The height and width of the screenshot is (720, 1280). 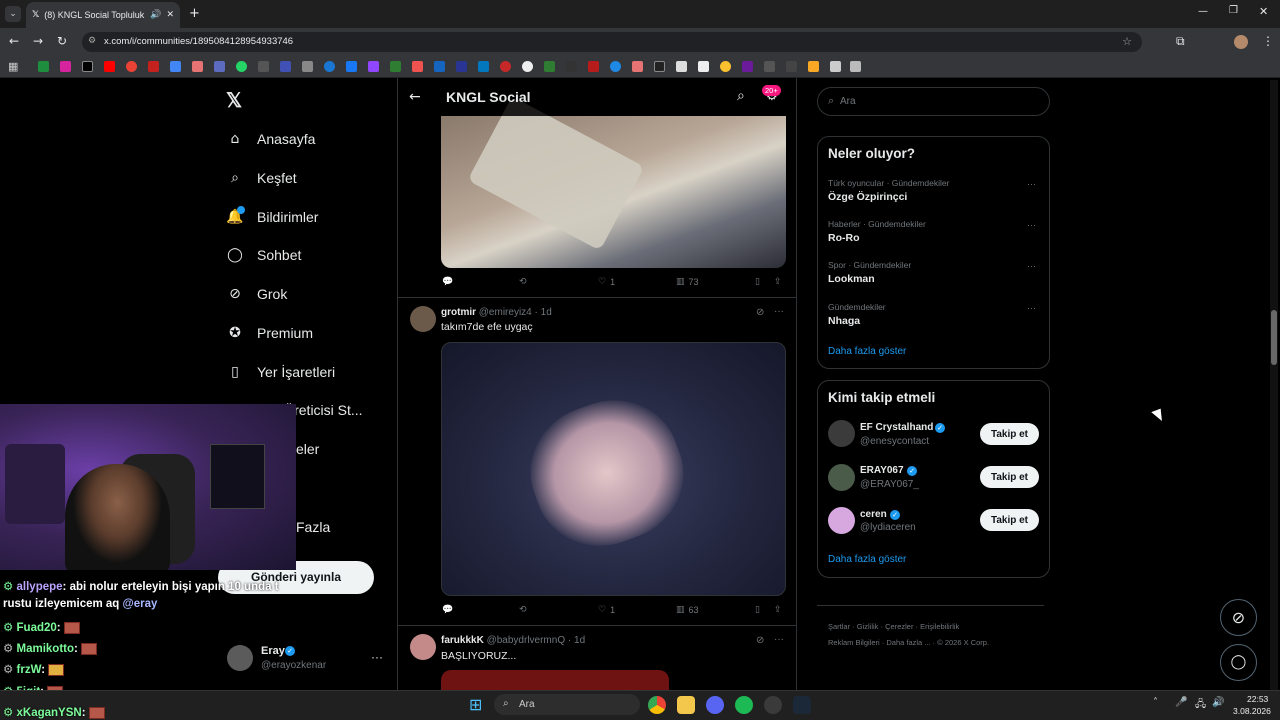 I want to click on steam-icon, so click(x=802, y=705).